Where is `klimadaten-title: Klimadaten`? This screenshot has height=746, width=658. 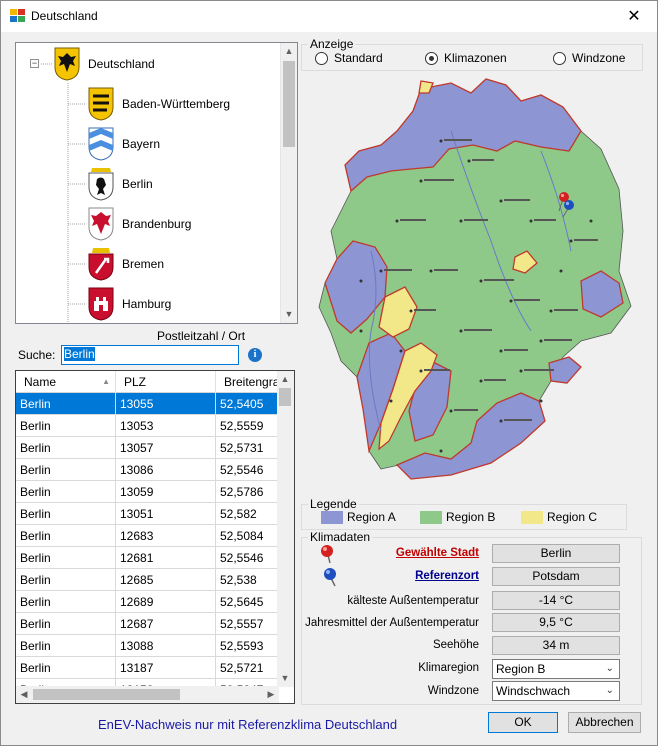
klimadaten-title: Klimadaten is located at coordinates (340, 537).